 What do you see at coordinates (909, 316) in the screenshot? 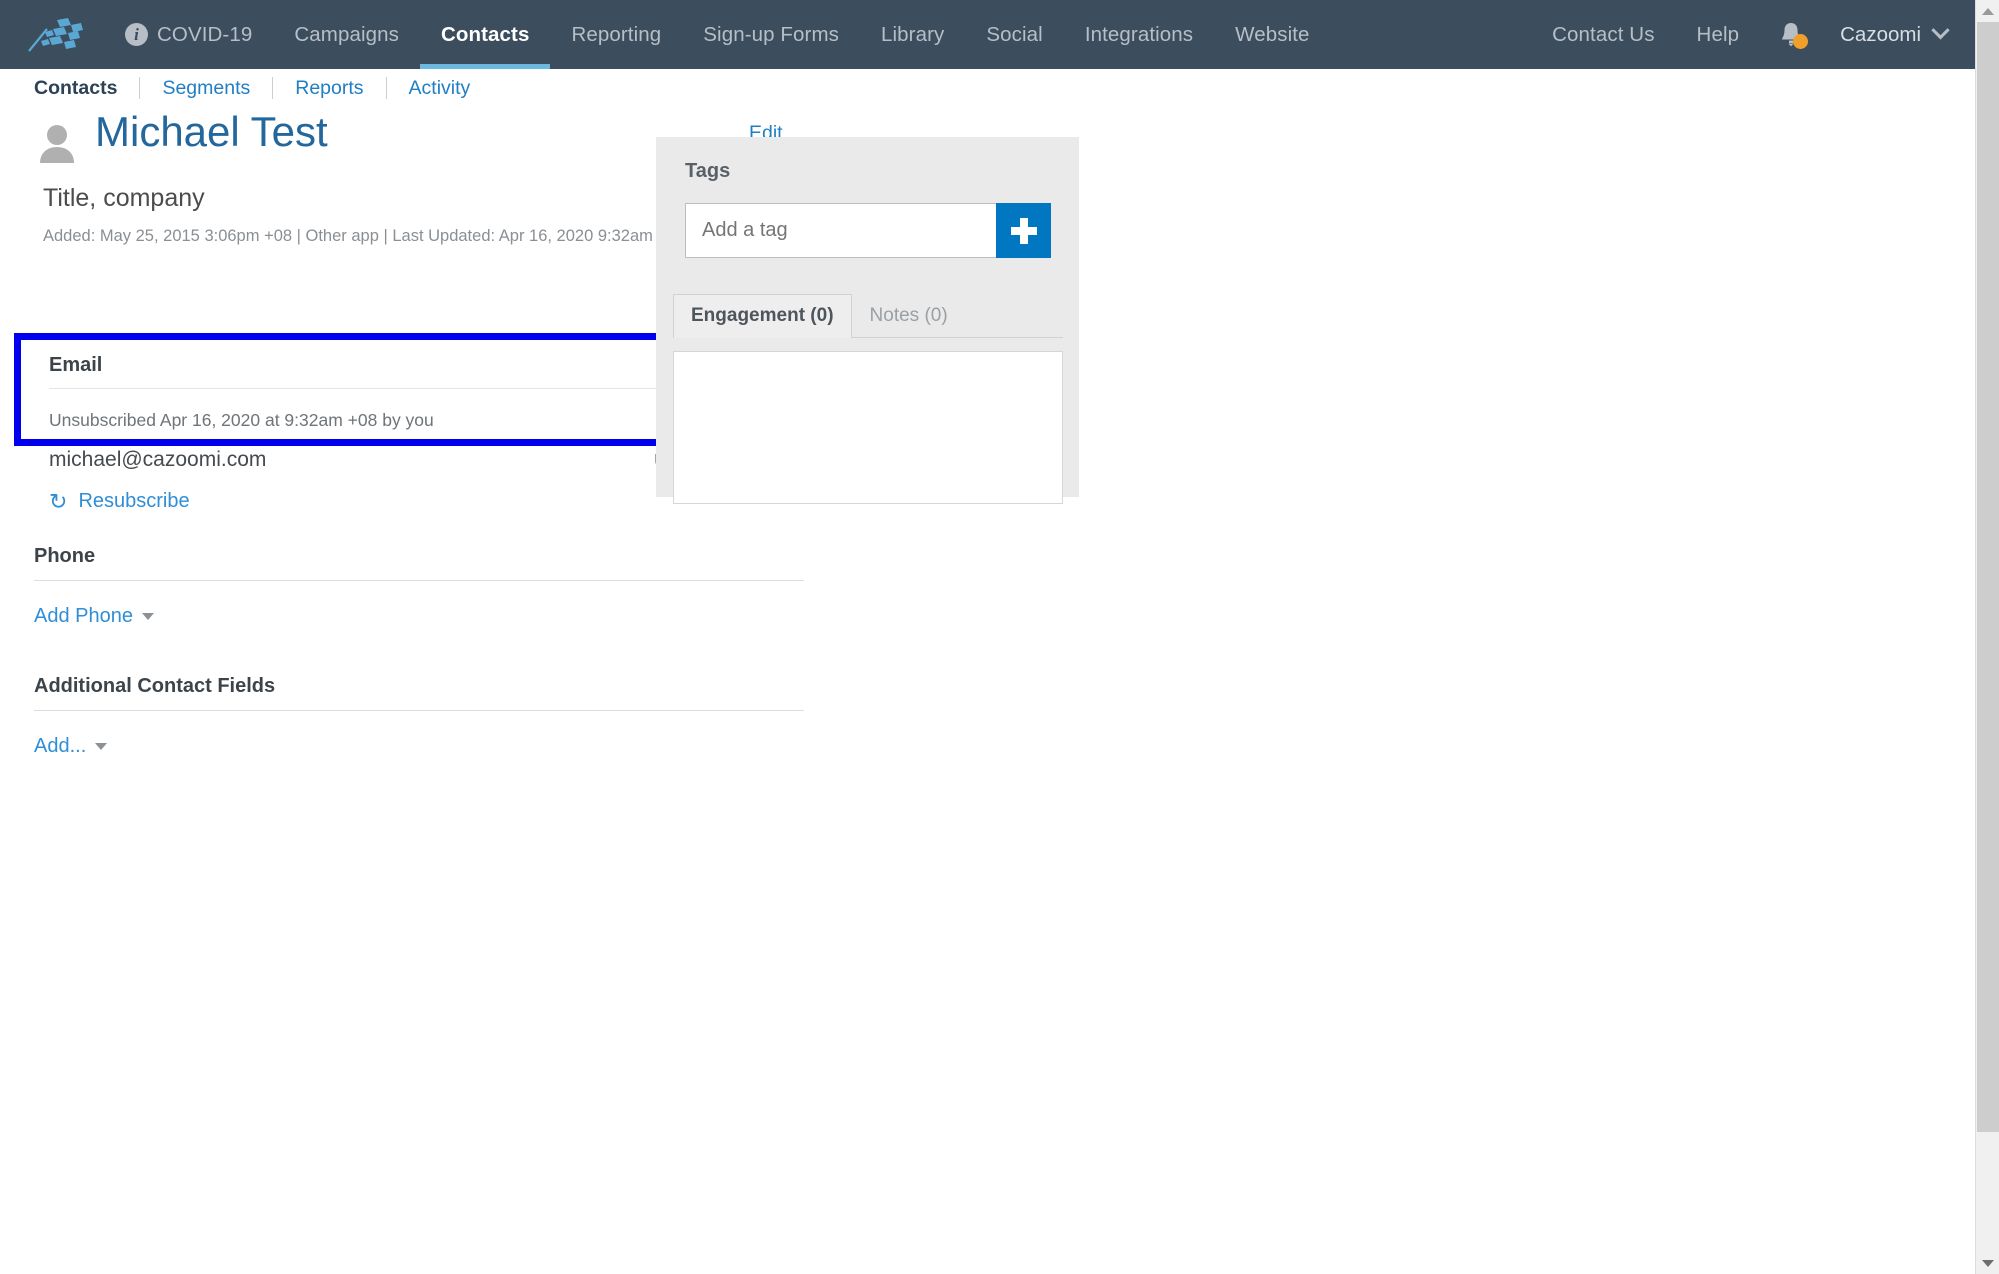
I see `tab-notes: Notes (0)` at bounding box center [909, 316].